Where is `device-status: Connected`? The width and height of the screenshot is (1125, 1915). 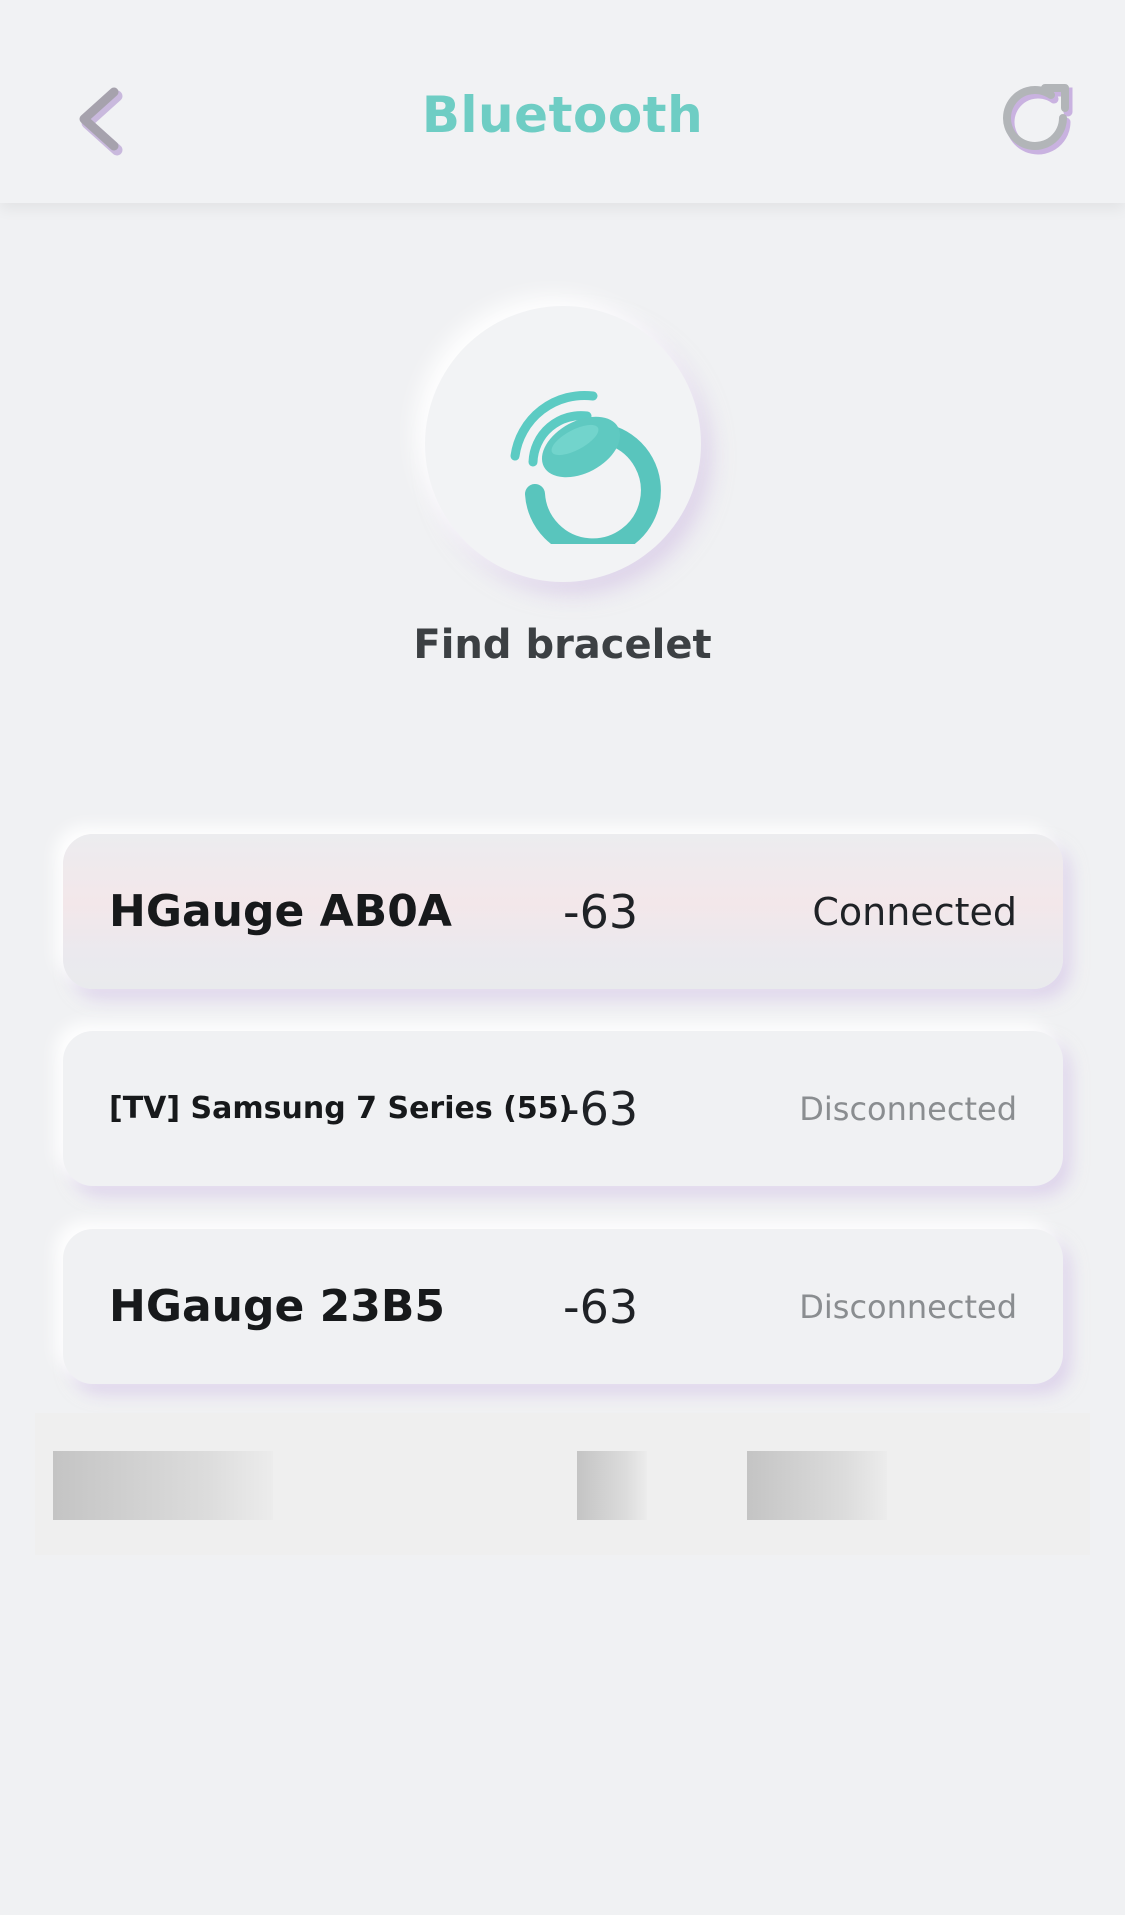 device-status: Connected is located at coordinates (914, 911).